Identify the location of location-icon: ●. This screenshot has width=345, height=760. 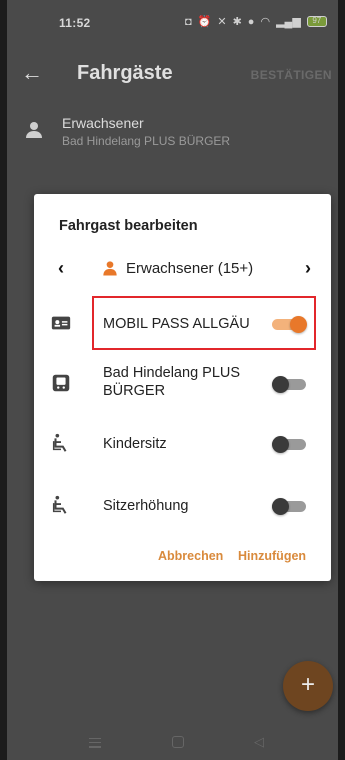
(251, 21).